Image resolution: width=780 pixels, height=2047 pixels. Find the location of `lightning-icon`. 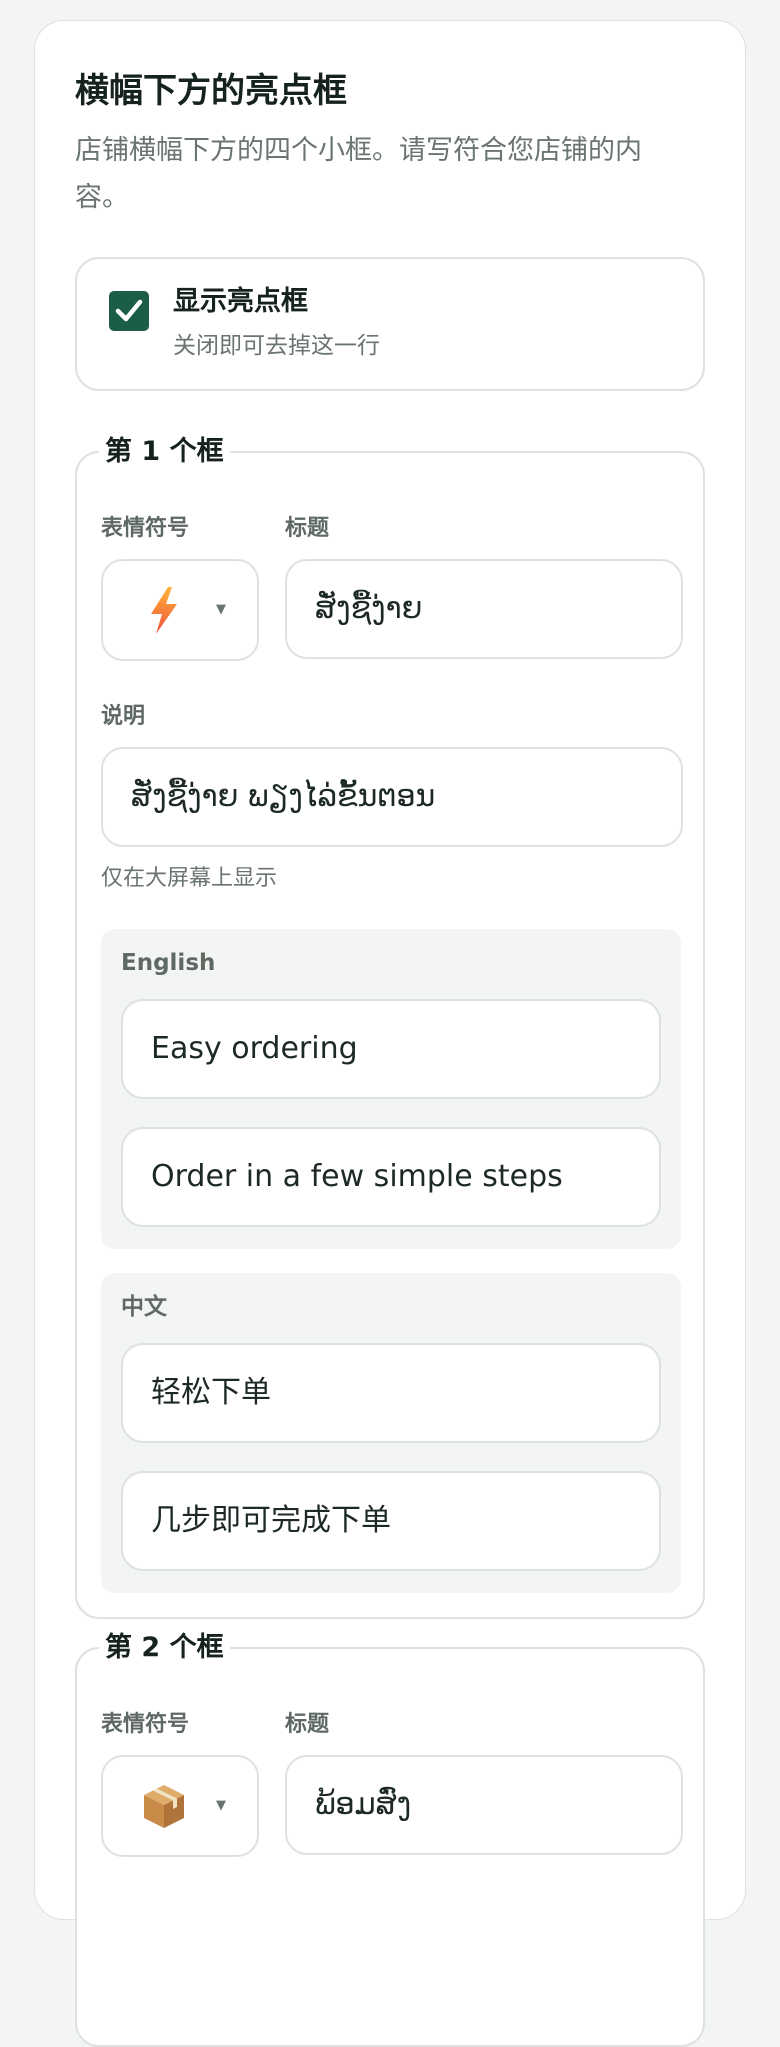

lightning-icon is located at coordinates (164, 610).